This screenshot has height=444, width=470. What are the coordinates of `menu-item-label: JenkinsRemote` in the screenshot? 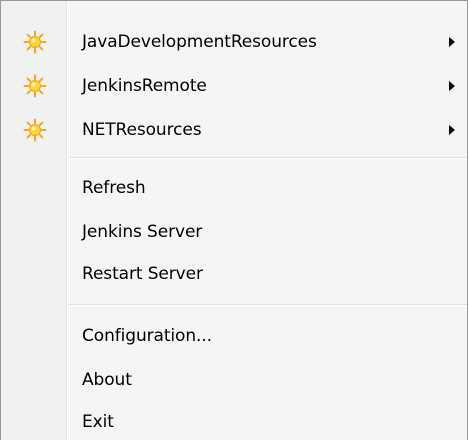 It's located at (144, 86).